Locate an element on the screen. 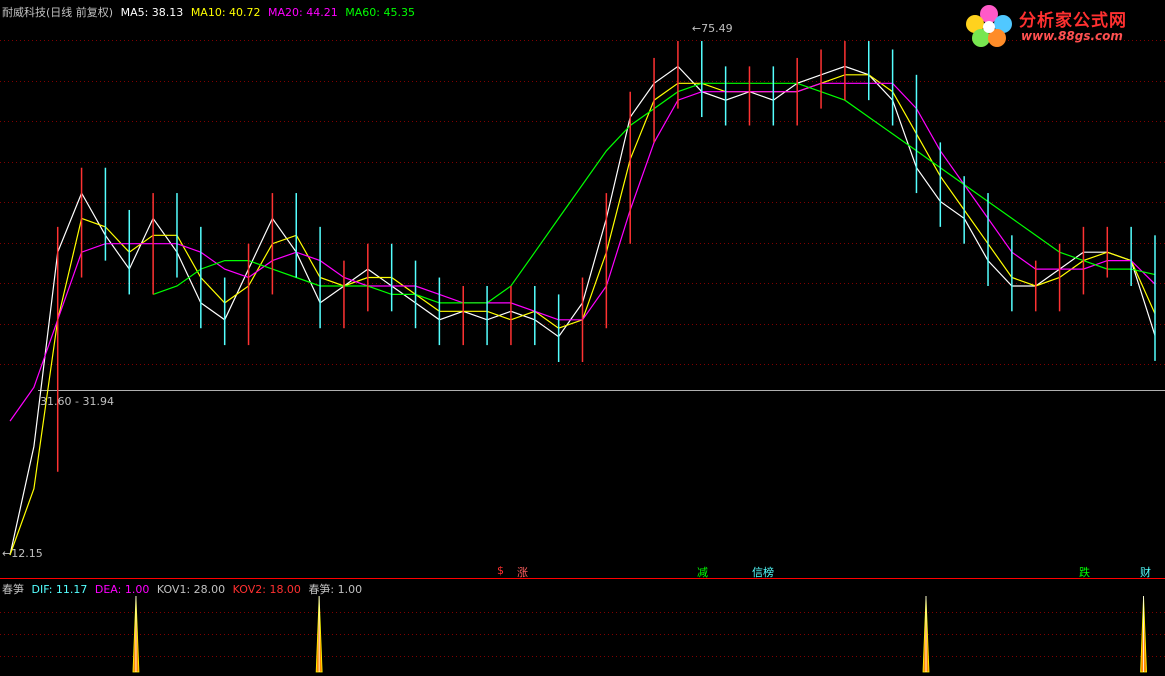  signal-marker: 涨 is located at coordinates (522, 572).